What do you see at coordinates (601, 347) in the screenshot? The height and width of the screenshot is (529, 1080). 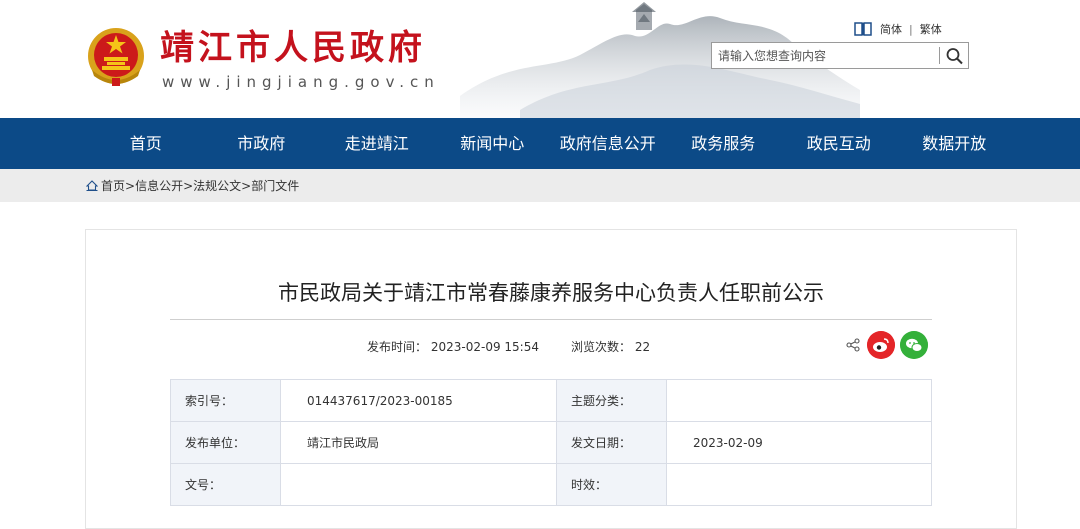 I see `view-count-label: 浏览次数：` at bounding box center [601, 347].